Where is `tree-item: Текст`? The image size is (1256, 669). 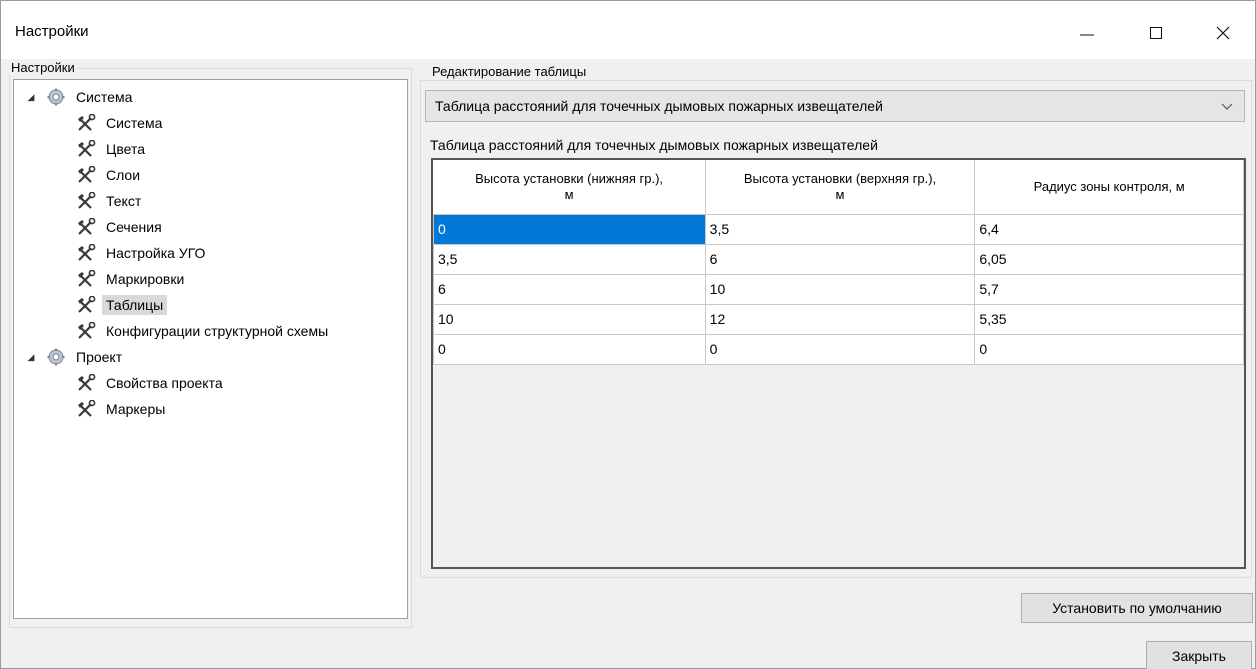
tree-item: Текст is located at coordinates (108, 201).